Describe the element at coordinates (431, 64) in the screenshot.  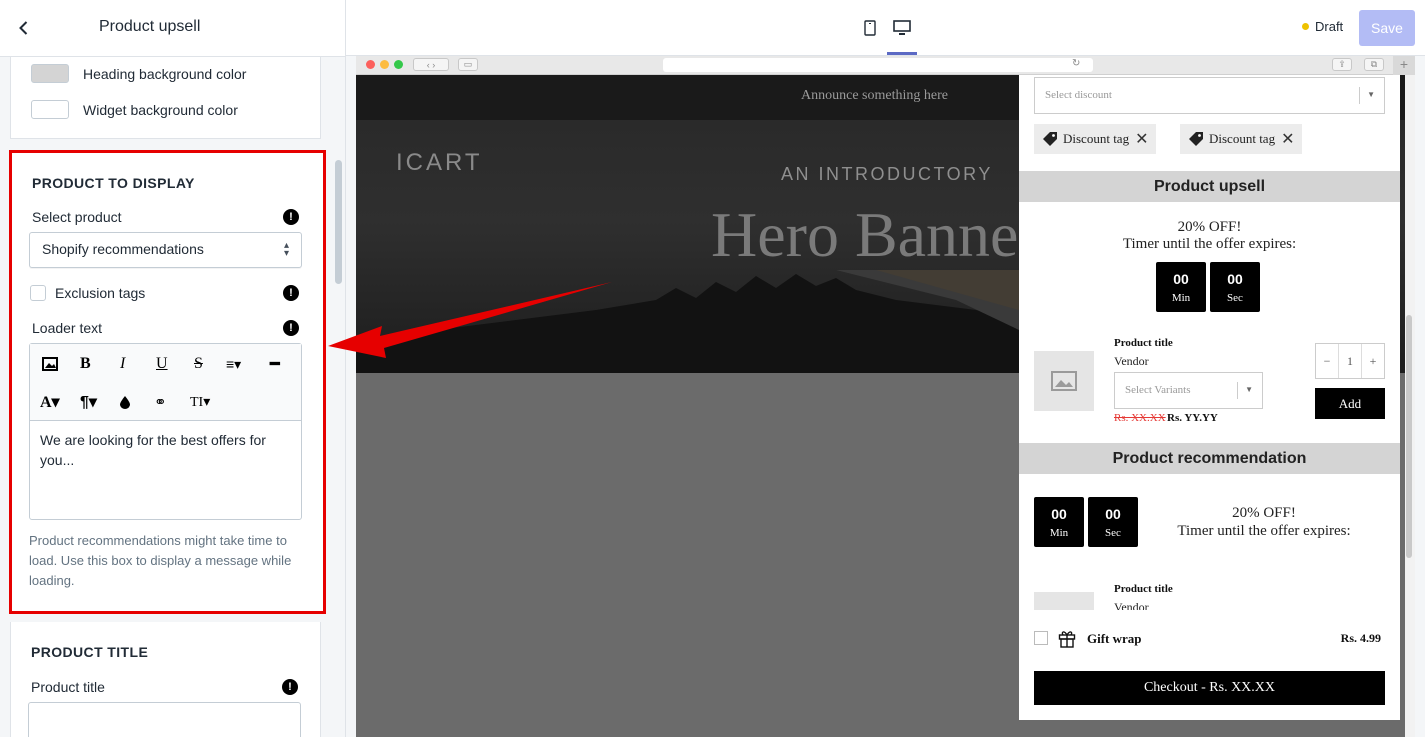
I see `nav-arrows-icon: ‹ ›` at that location.